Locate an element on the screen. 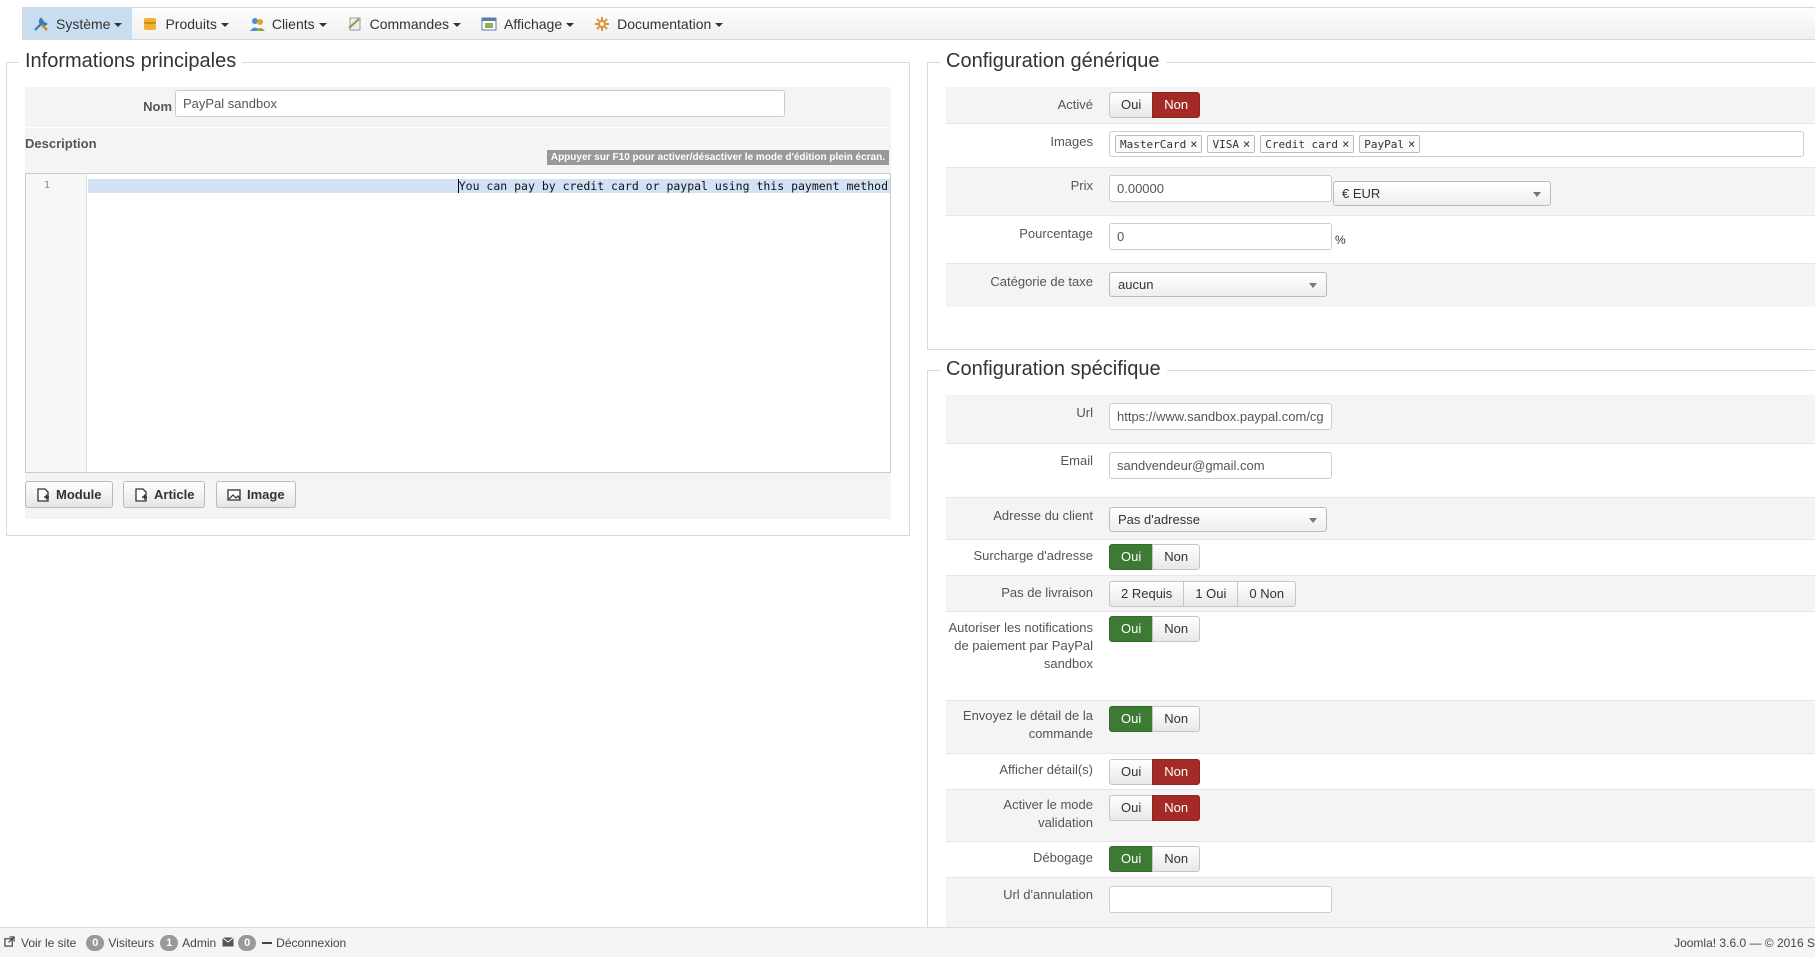  menu-label: Système is located at coordinates (83, 23).